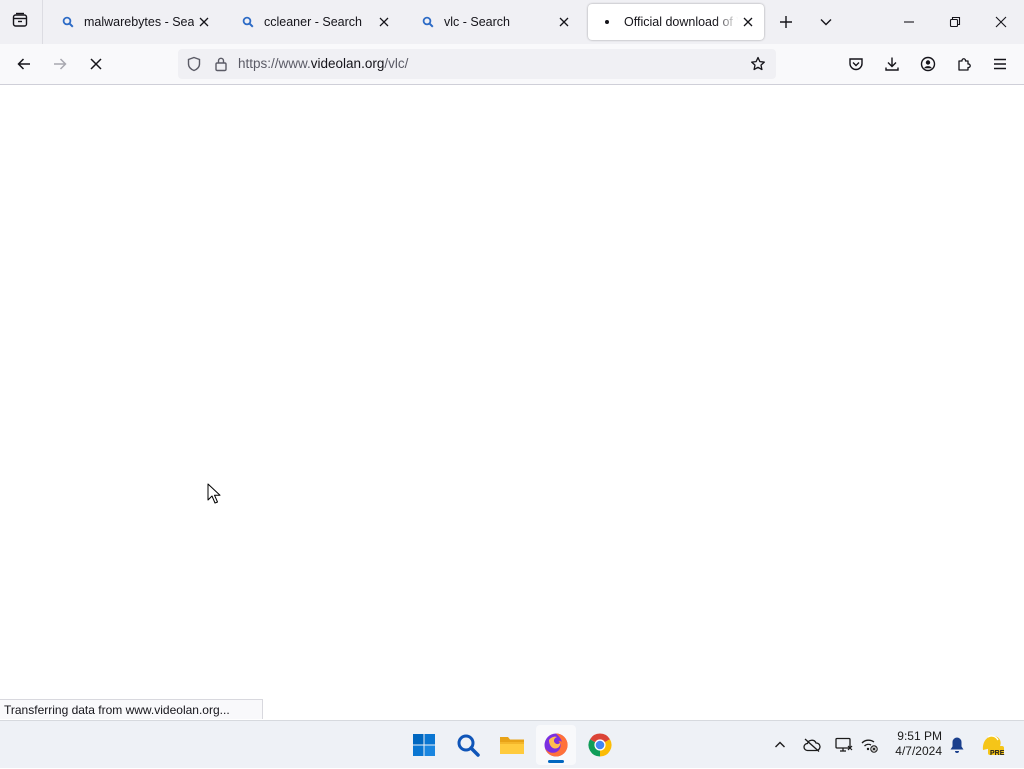  I want to click on stop-icon, so click(96, 64).